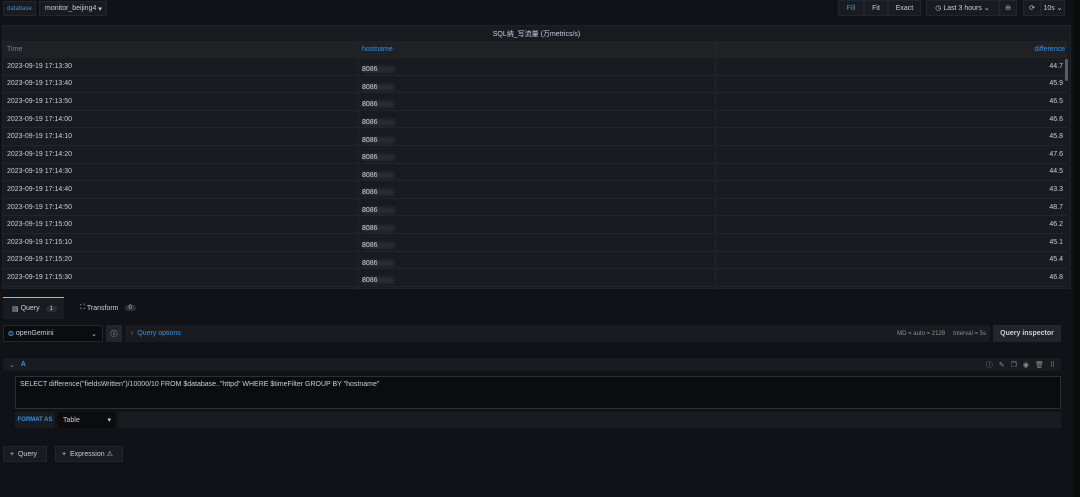 This screenshot has height=497, width=1080. Describe the element at coordinates (1056, 101) in the screenshot. I see `cell-difference: 46.5` at that location.